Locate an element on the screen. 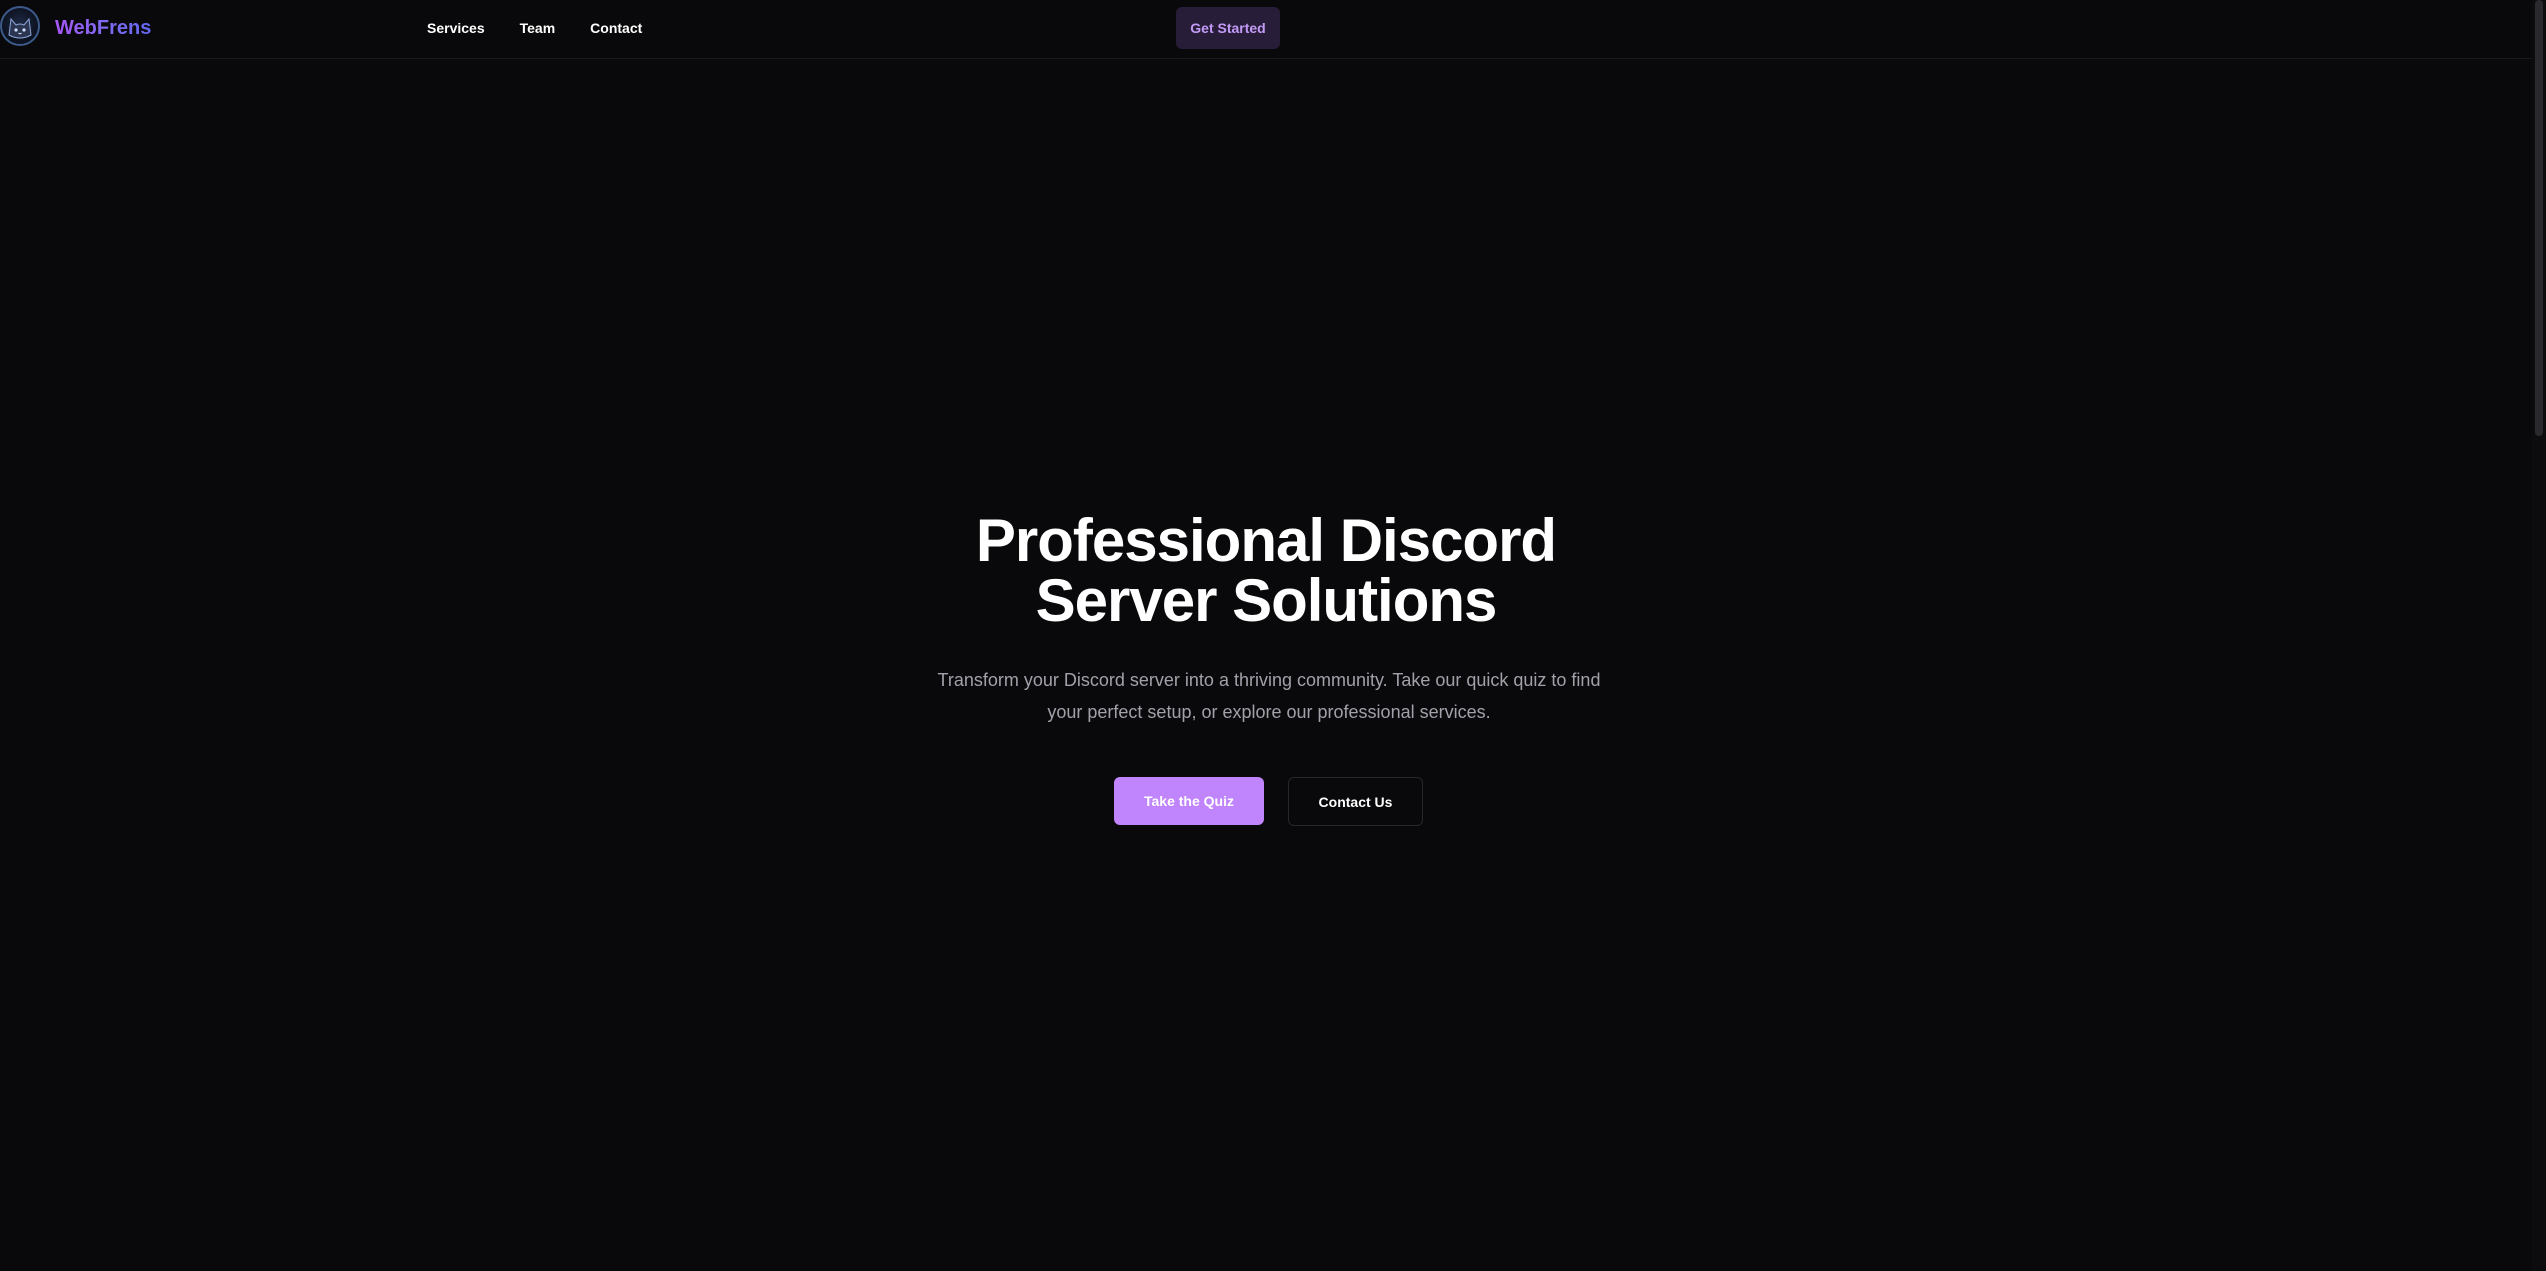 This screenshot has height=1271, width=2546. hero-title-line-2: Server Solutions is located at coordinates (1266, 600).